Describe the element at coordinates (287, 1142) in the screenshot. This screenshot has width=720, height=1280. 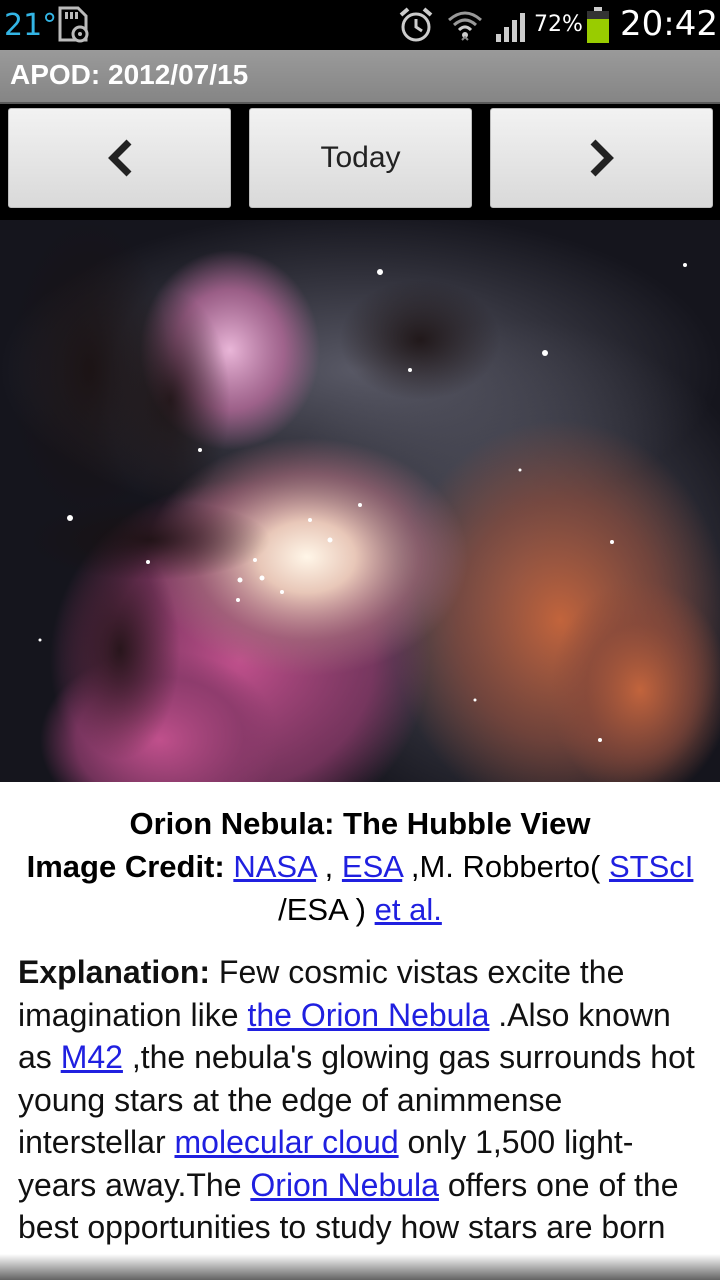
I see `link-molecular-cloud: molecular cloud` at that location.